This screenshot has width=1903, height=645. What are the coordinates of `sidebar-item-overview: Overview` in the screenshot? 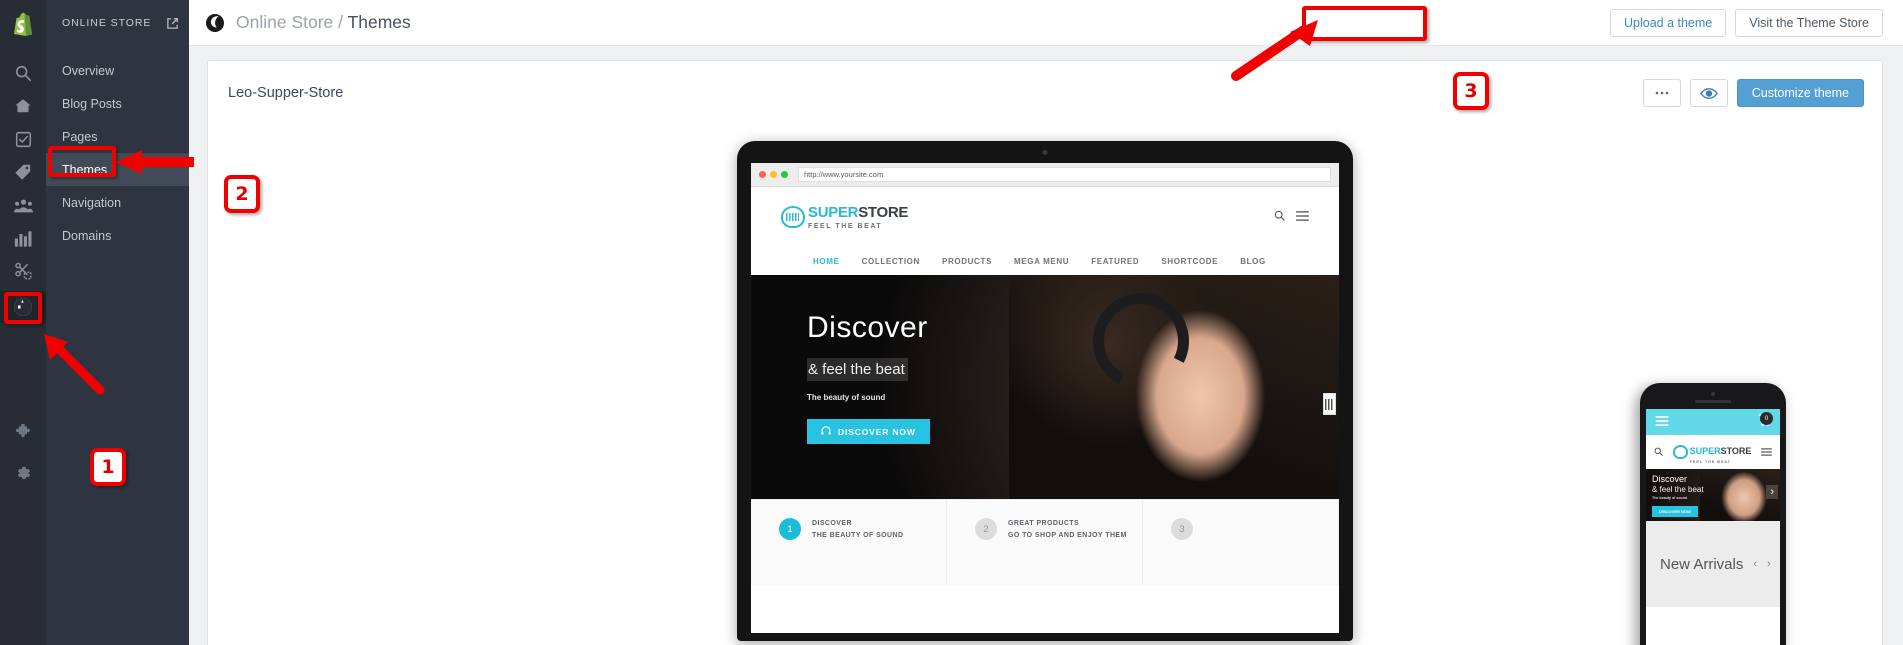 It's located at (117, 70).